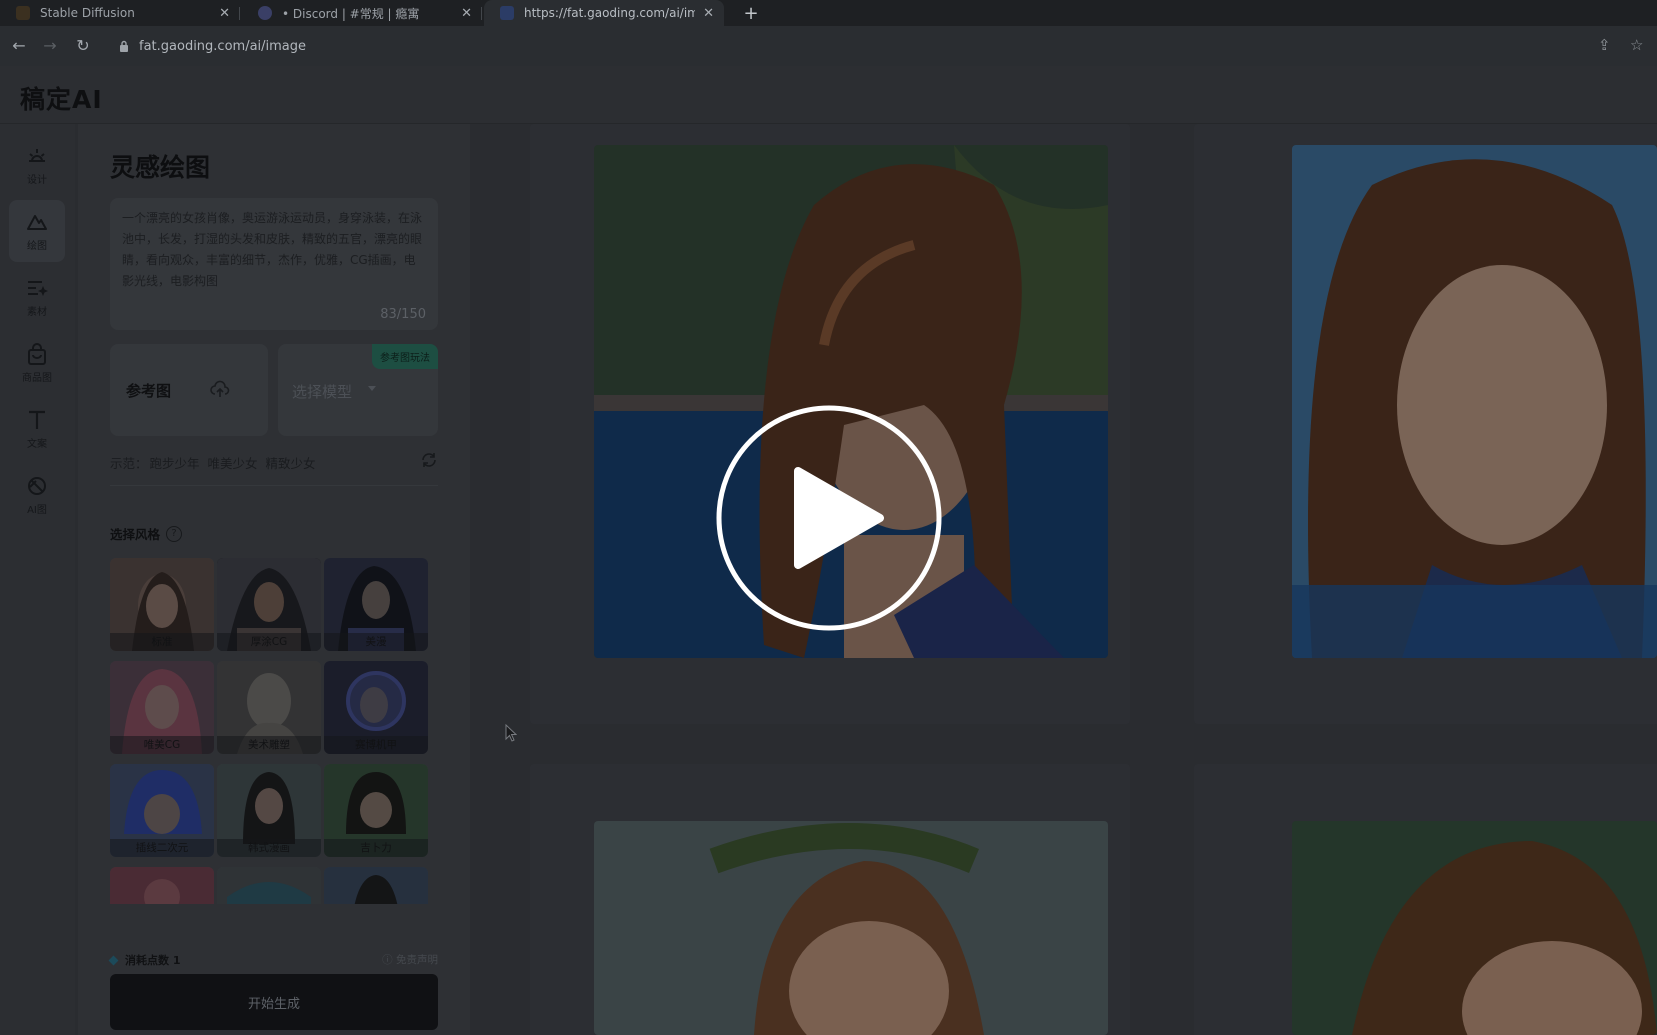  Describe the element at coordinates (175, 462) in the screenshot. I see `example-chip: 跑步少年` at that location.